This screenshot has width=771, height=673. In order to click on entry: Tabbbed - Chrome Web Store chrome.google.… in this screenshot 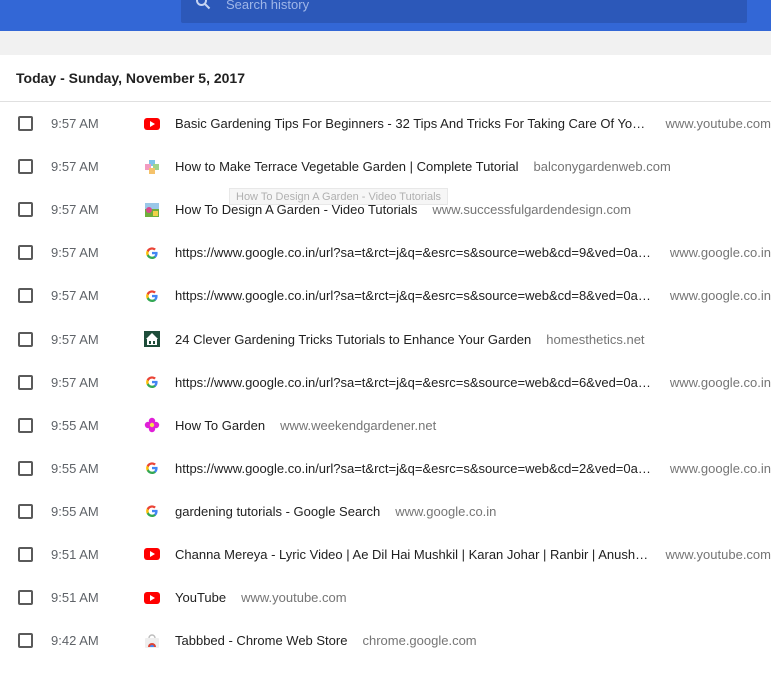, I will do `click(473, 640)`.